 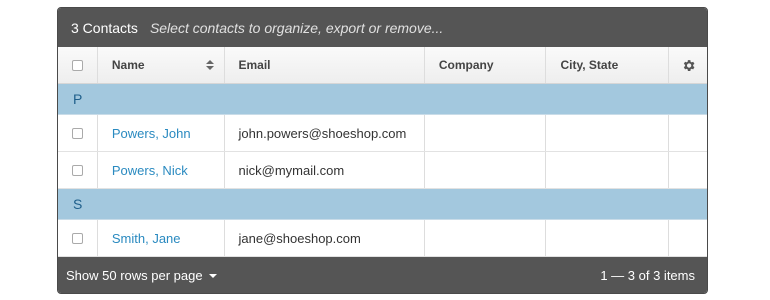 What do you see at coordinates (78, 204) in the screenshot?
I see `group-letter: S` at bounding box center [78, 204].